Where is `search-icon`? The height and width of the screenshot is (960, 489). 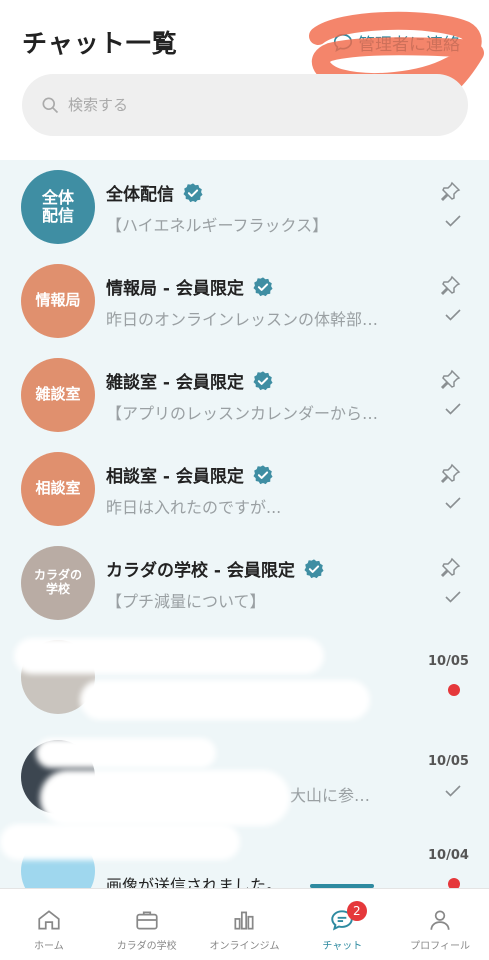 search-icon is located at coordinates (50, 105).